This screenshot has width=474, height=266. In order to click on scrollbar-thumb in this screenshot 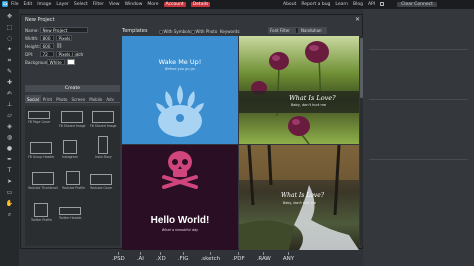, I will do `click(361, 68)`.